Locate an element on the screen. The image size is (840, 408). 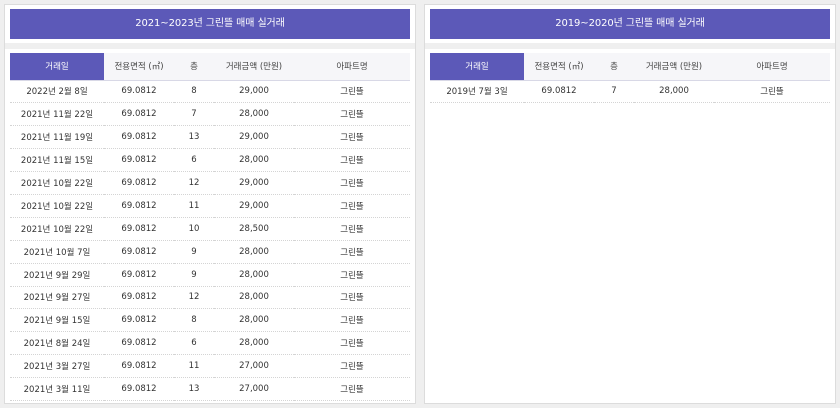
table-row: 2021년 9월 27일 69.0812 12 28,000 그린뜰 is located at coordinates (210, 298).